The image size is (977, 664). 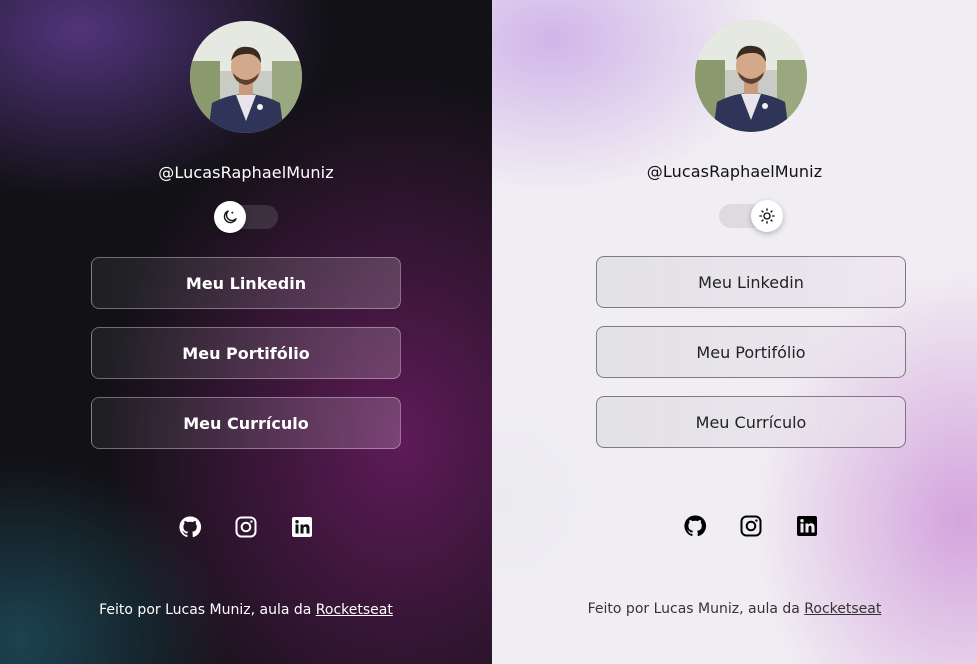 I want to click on moon-icon, so click(x=230, y=217).